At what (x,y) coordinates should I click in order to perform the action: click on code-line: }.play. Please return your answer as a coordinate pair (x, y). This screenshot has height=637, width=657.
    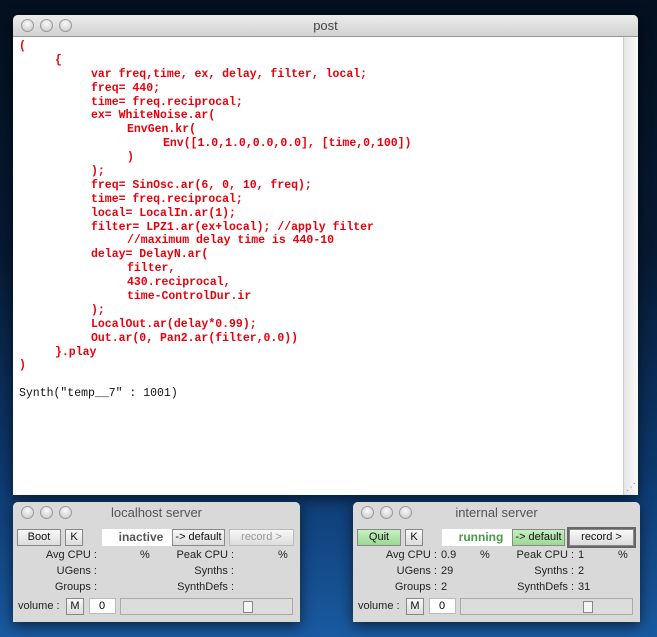
    Looking at the image, I should click on (76, 352).